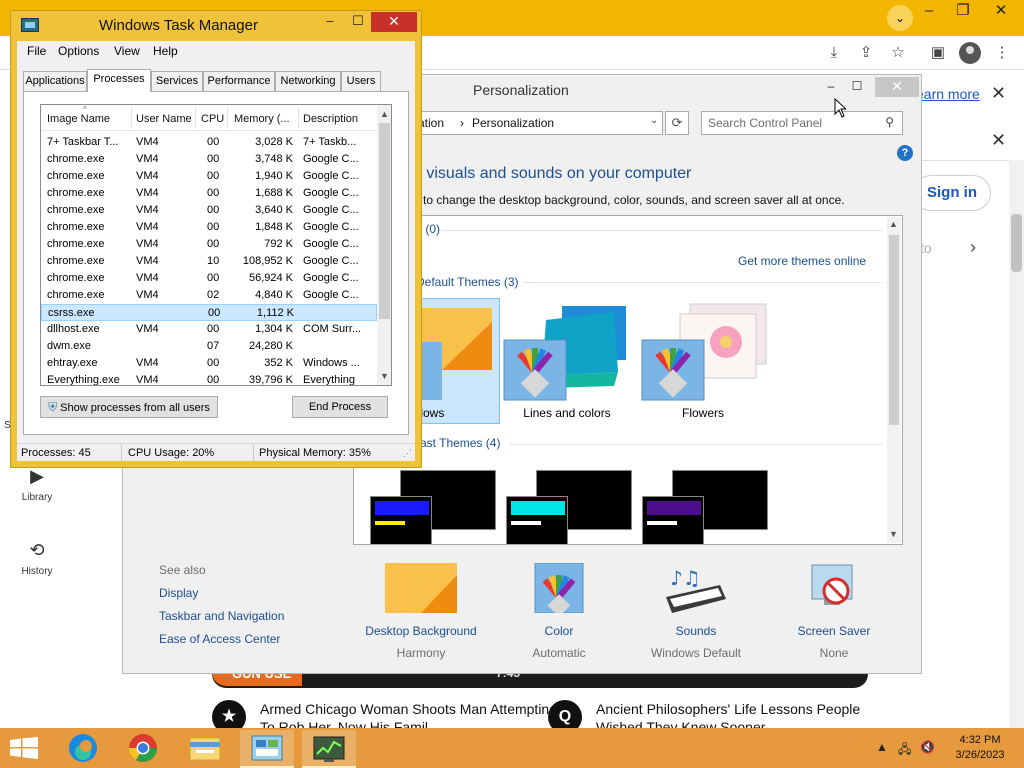 The width and height of the screenshot is (1024, 768). Describe the element at coordinates (78, 51) in the screenshot. I see `menu-options: Options` at that location.